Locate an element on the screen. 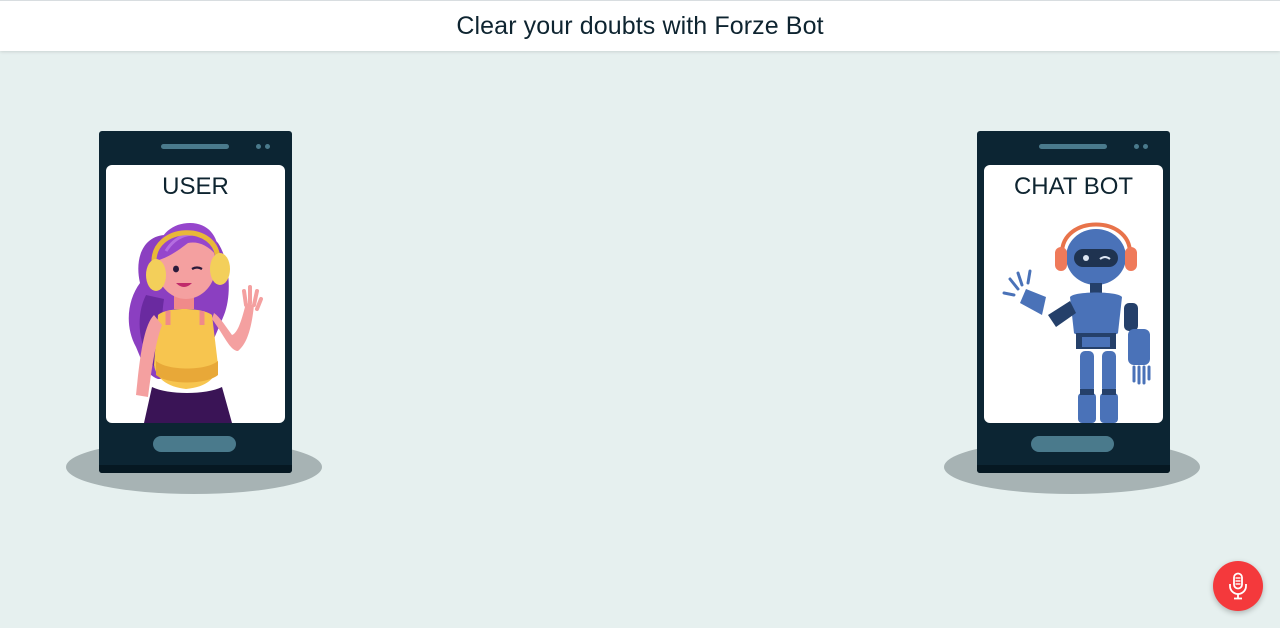 The image size is (1280, 628). microphone-icon is located at coordinates (1238, 586).